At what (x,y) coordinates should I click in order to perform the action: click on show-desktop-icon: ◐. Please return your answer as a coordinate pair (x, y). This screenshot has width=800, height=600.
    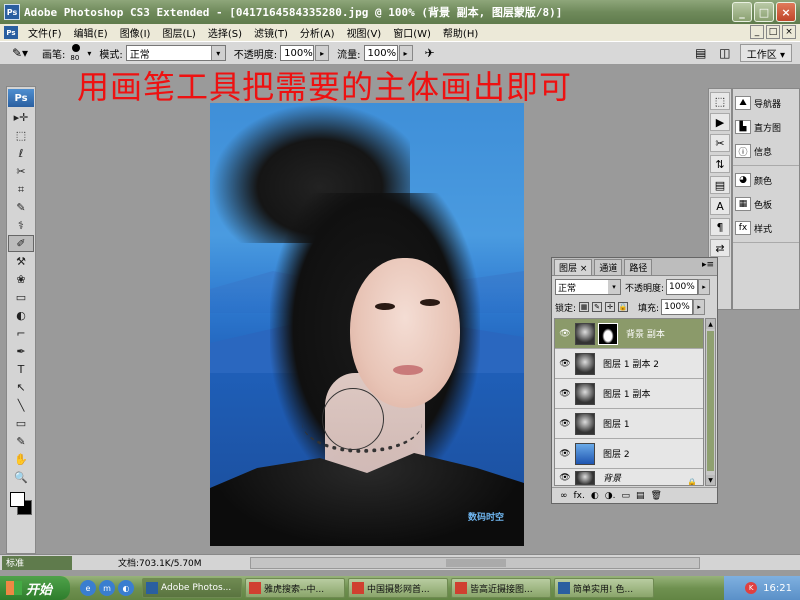
    Looking at the image, I should click on (126, 588).